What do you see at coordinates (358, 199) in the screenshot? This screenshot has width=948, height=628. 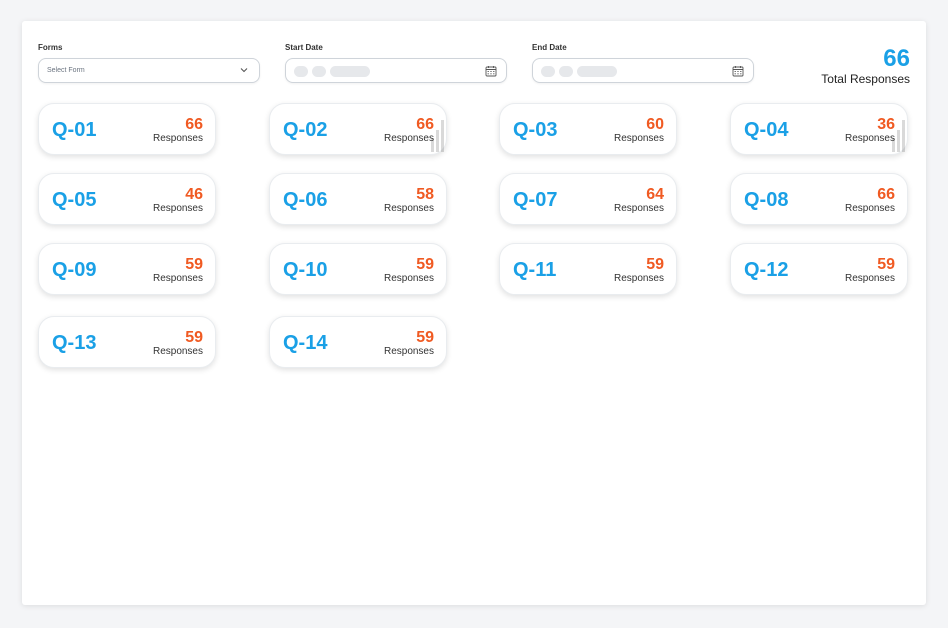 I see `question-card: Q-06 58 Responses` at bounding box center [358, 199].